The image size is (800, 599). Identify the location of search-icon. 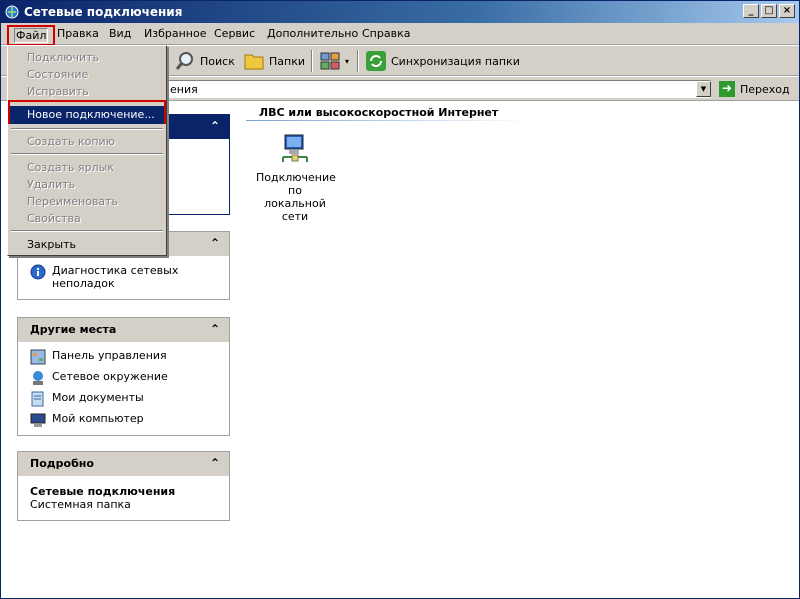
(184, 61).